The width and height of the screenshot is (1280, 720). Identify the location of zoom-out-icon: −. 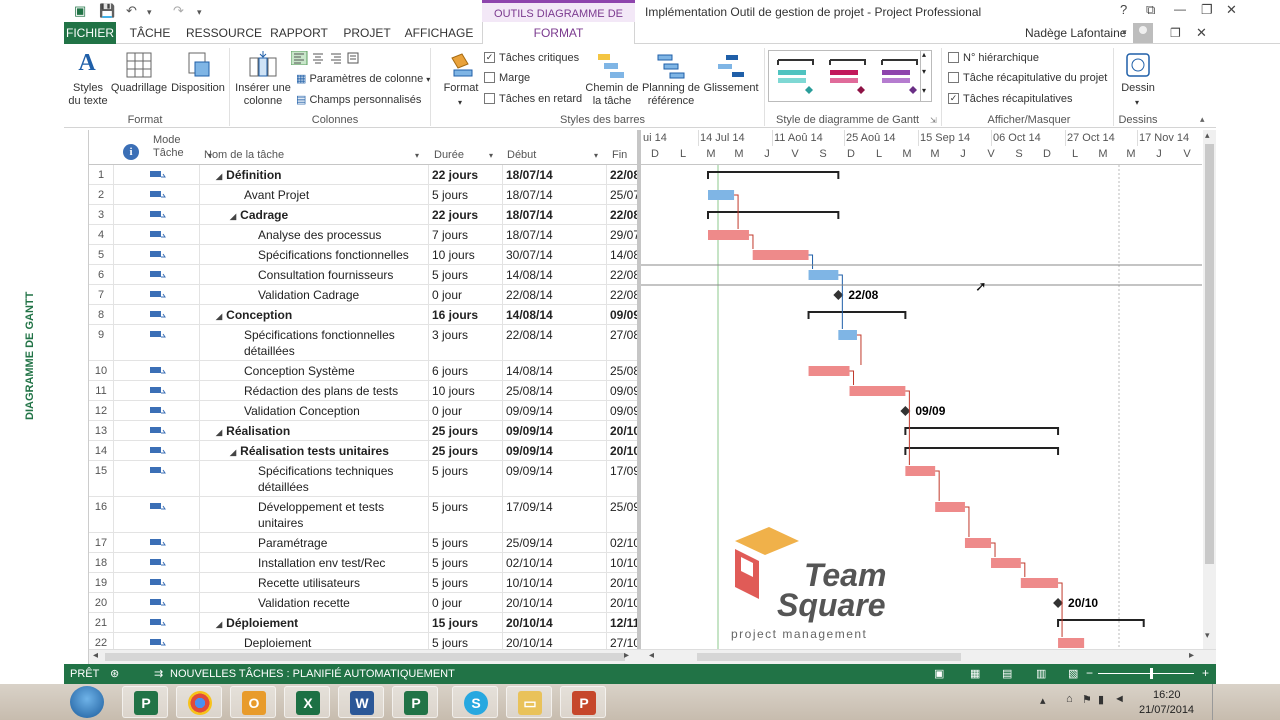
(1089, 673).